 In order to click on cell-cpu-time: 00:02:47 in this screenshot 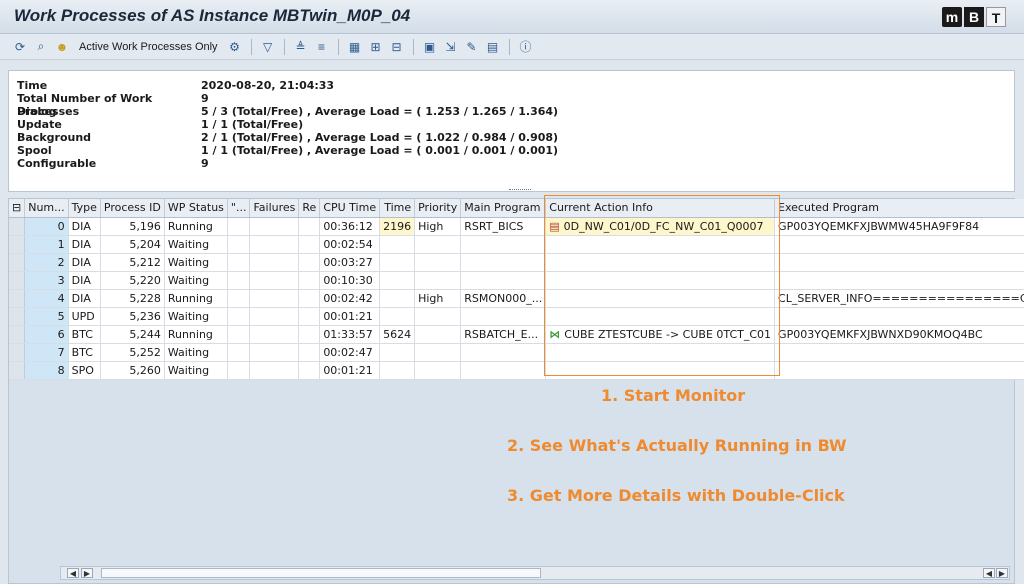, I will do `click(350, 352)`.